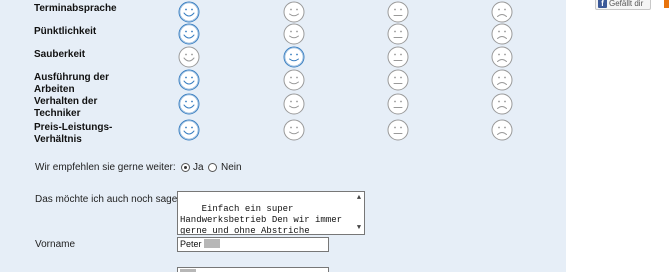 Image resolution: width=669 pixels, height=272 pixels. I want to click on recommend-label: Wir empfehlen sie gerne weiter:, so click(105, 167).